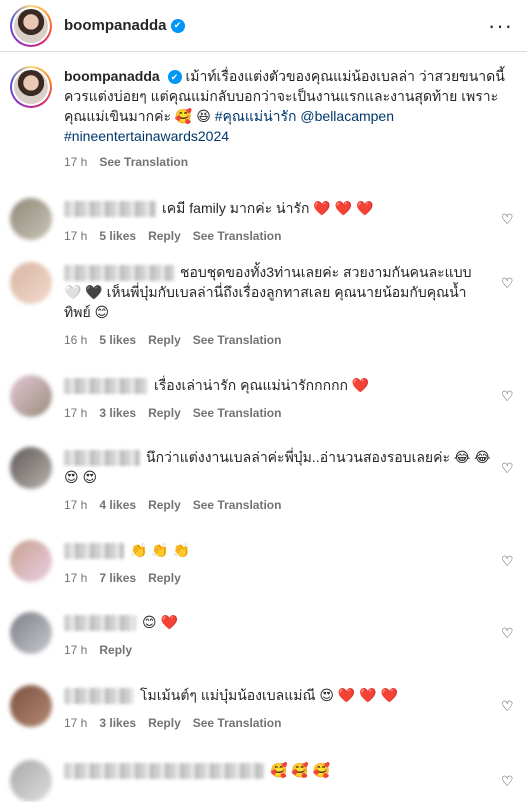 The width and height of the screenshot is (527, 802). Describe the element at coordinates (112, 76) in the screenshot. I see `caption-username: boompanadda` at that location.